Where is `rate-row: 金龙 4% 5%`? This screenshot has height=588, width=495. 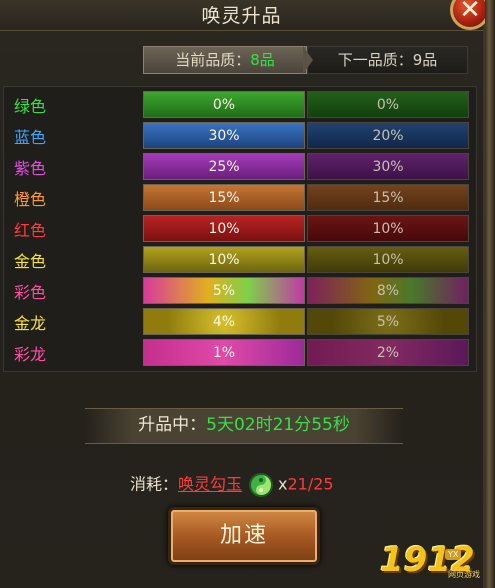
rate-row: 金龙 4% 5% is located at coordinates (241, 321).